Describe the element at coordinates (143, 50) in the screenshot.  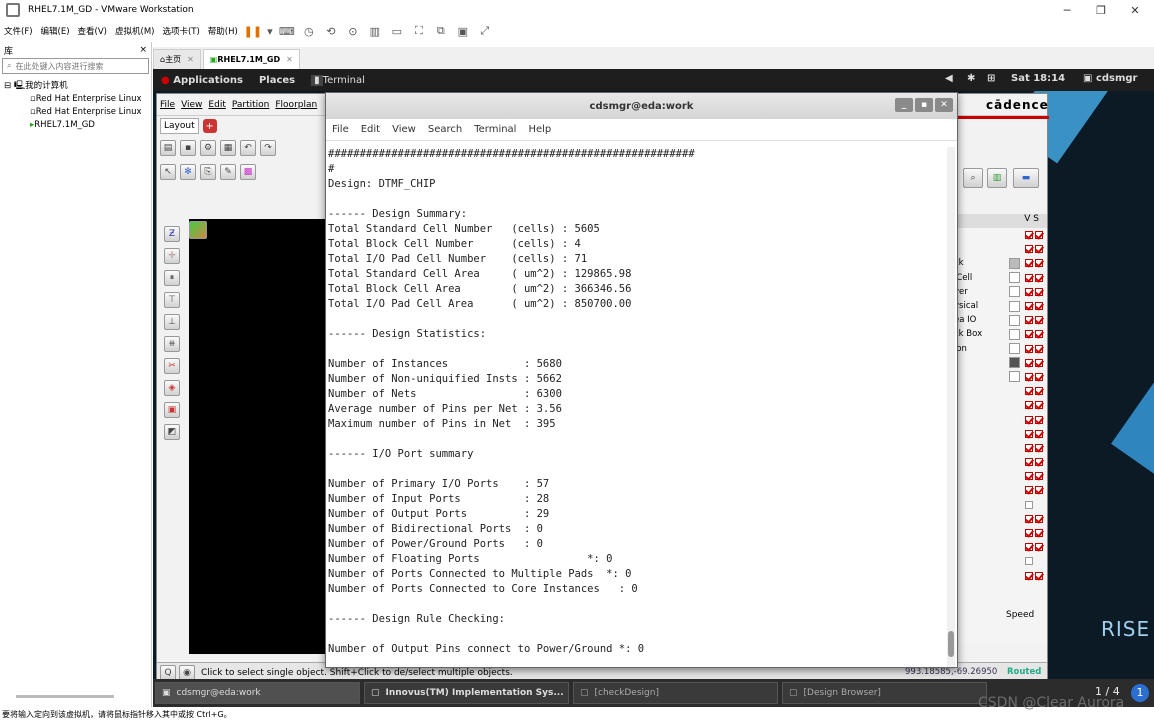
I see `library-close-icon: ×` at that location.